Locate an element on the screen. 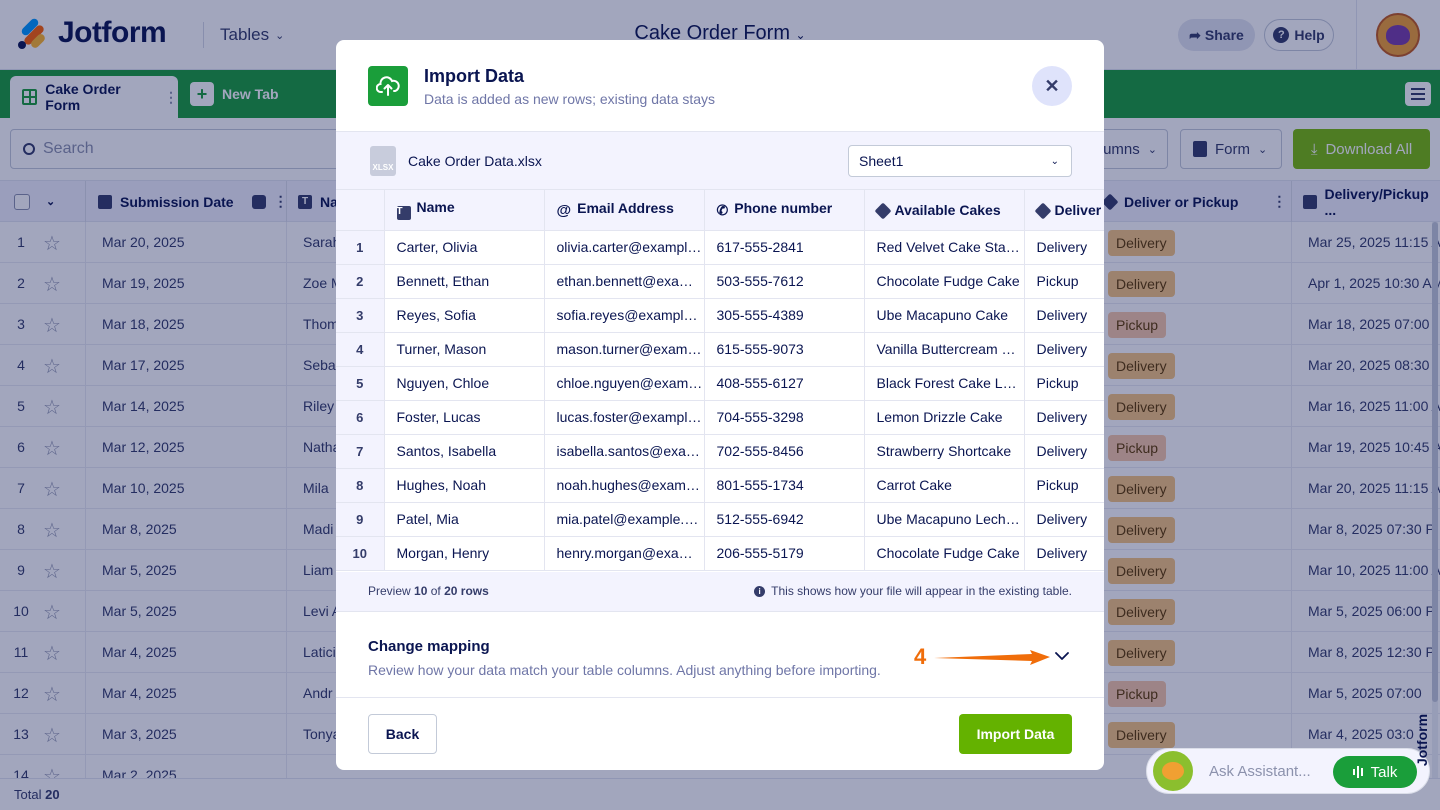 Image resolution: width=1440 pixels, height=810 pixels. assistant-mascot-icon is located at coordinates (1173, 771).